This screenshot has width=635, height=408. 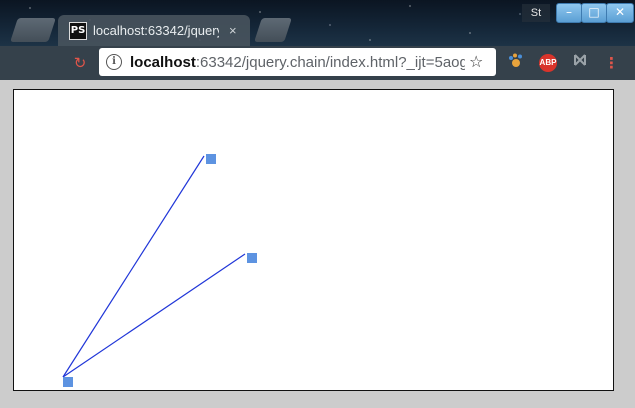 What do you see at coordinates (548, 63) in the screenshot?
I see `adblock-icon: ABP` at bounding box center [548, 63].